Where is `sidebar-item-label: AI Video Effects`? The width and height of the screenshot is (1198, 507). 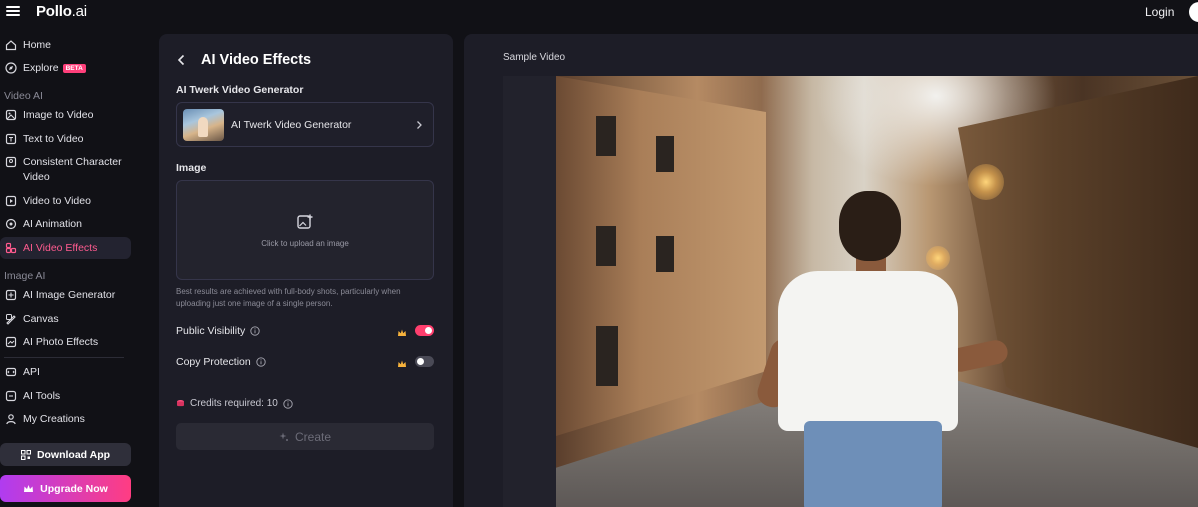
sidebar-item-label: AI Video Effects is located at coordinates (60, 248).